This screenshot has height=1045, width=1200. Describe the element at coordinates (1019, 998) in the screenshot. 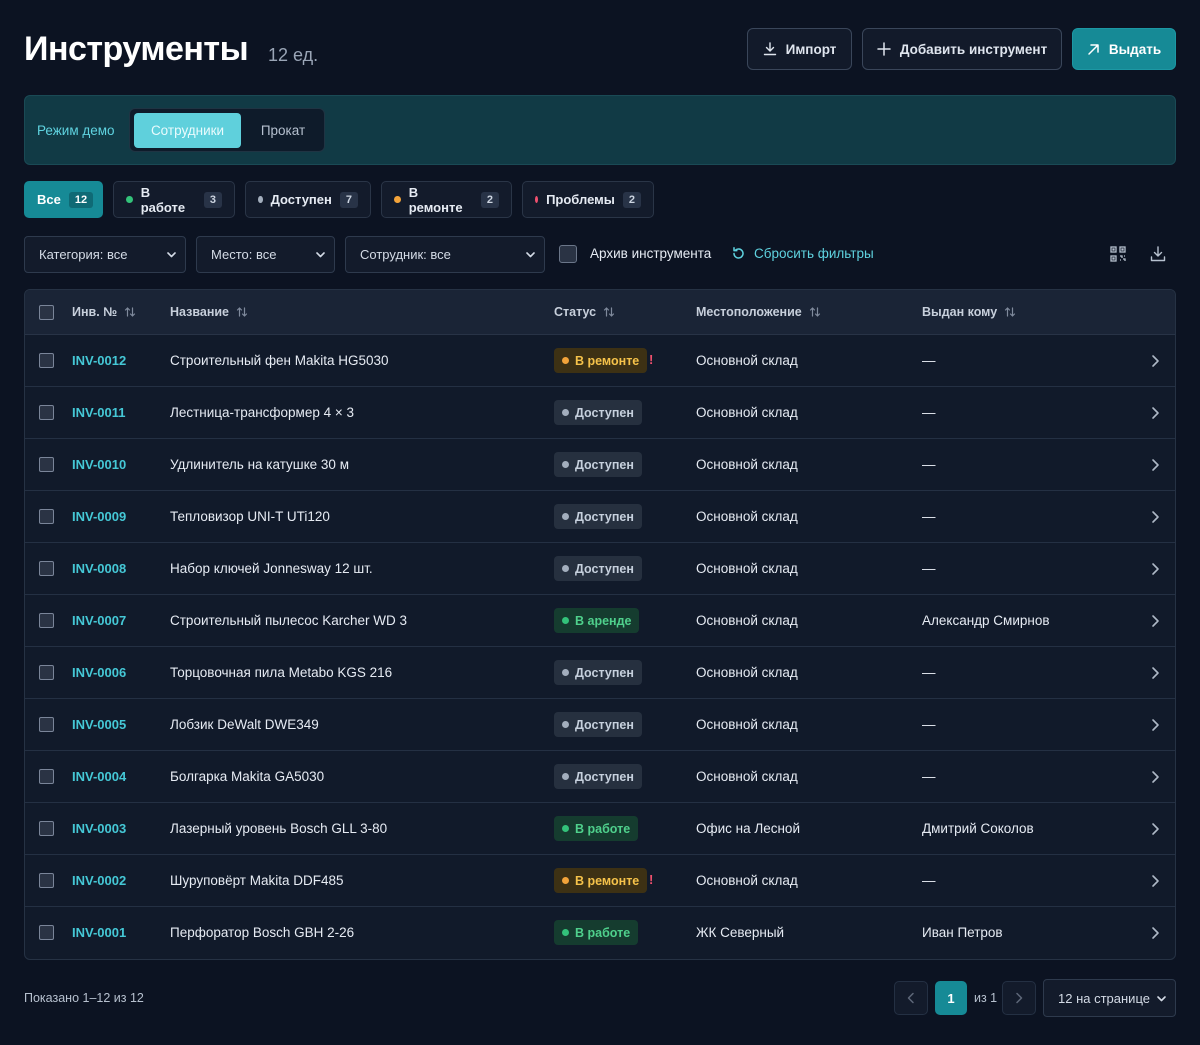

I see `next-page-button` at that location.